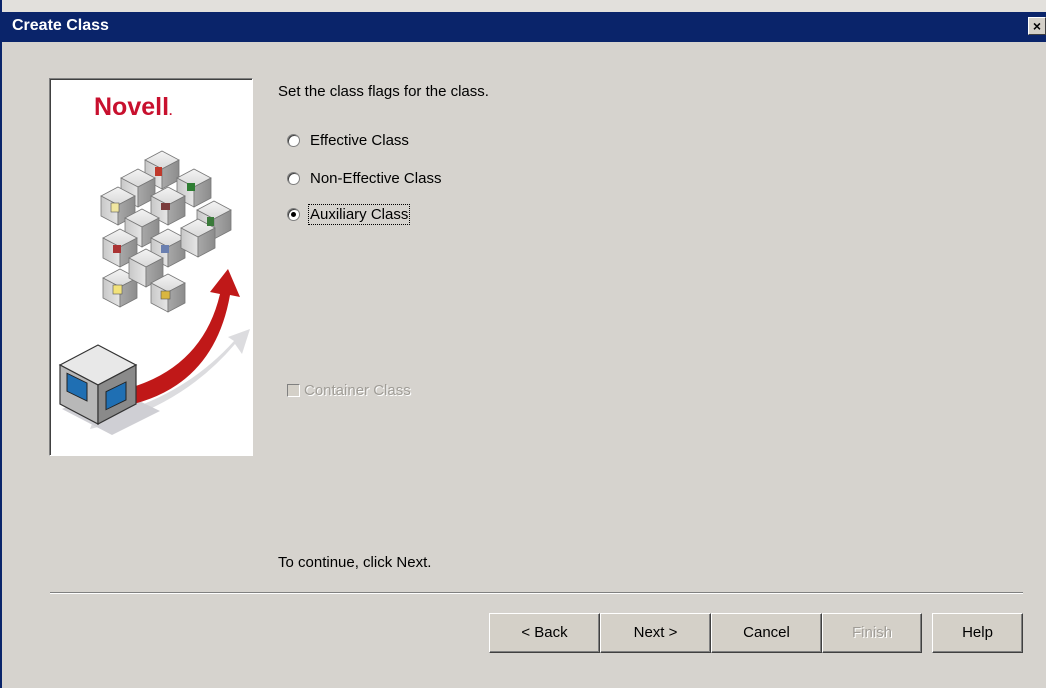 This screenshot has height=688, width=1046. I want to click on container-class-checkbox: Container Class, so click(349, 390).